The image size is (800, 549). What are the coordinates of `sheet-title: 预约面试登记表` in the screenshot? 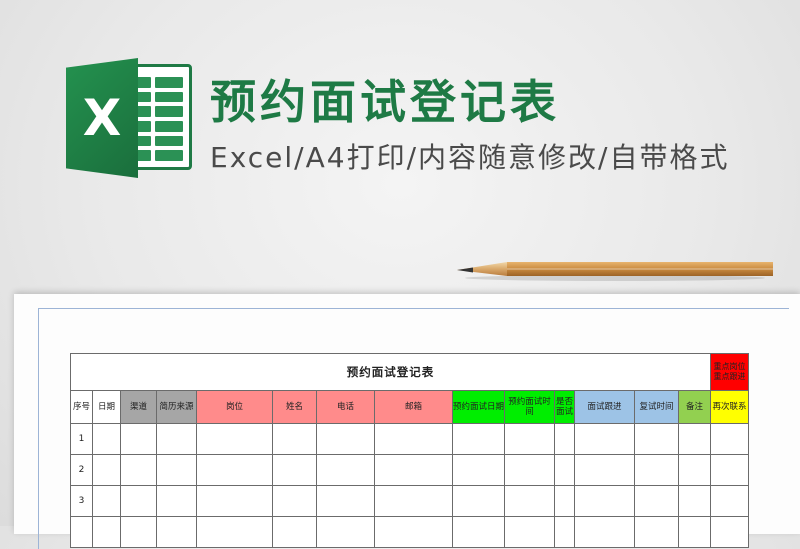 It's located at (390, 372).